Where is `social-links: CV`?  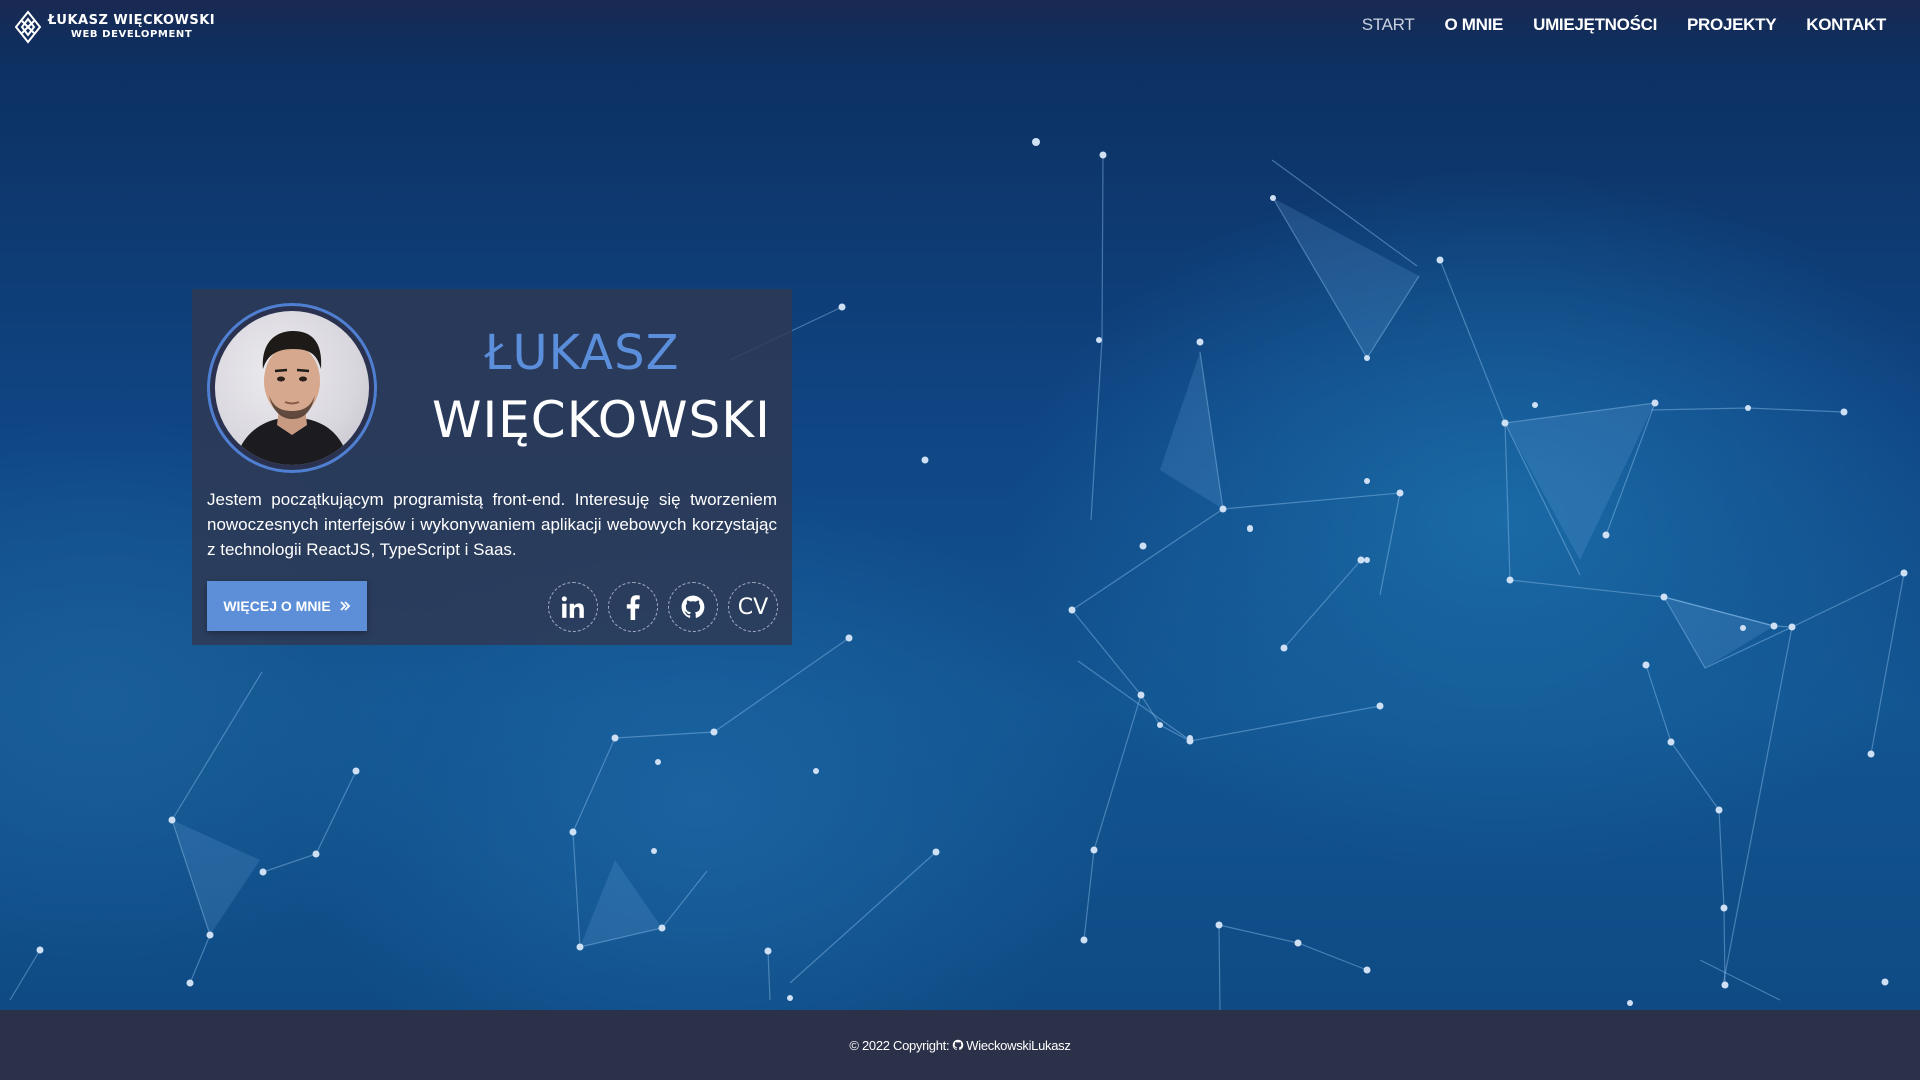 social-links: CV is located at coordinates (663, 607).